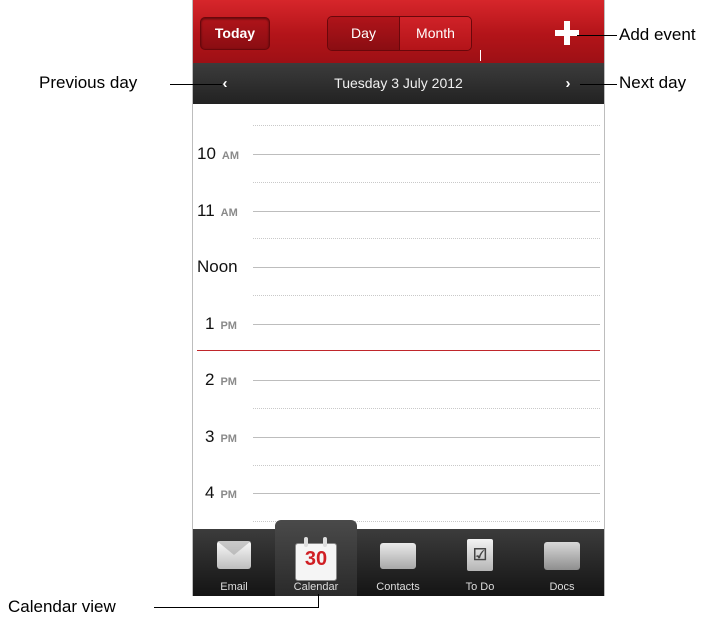  I want to click on annotation-previous-day: Previous day, so click(88, 82).